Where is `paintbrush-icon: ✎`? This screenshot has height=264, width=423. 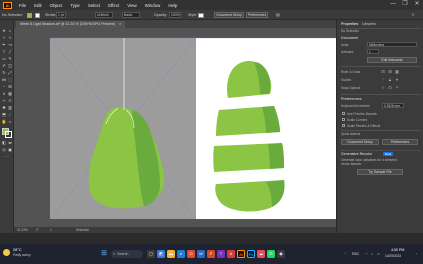 paintbrush-icon: ✎ is located at coordinates (10, 58).